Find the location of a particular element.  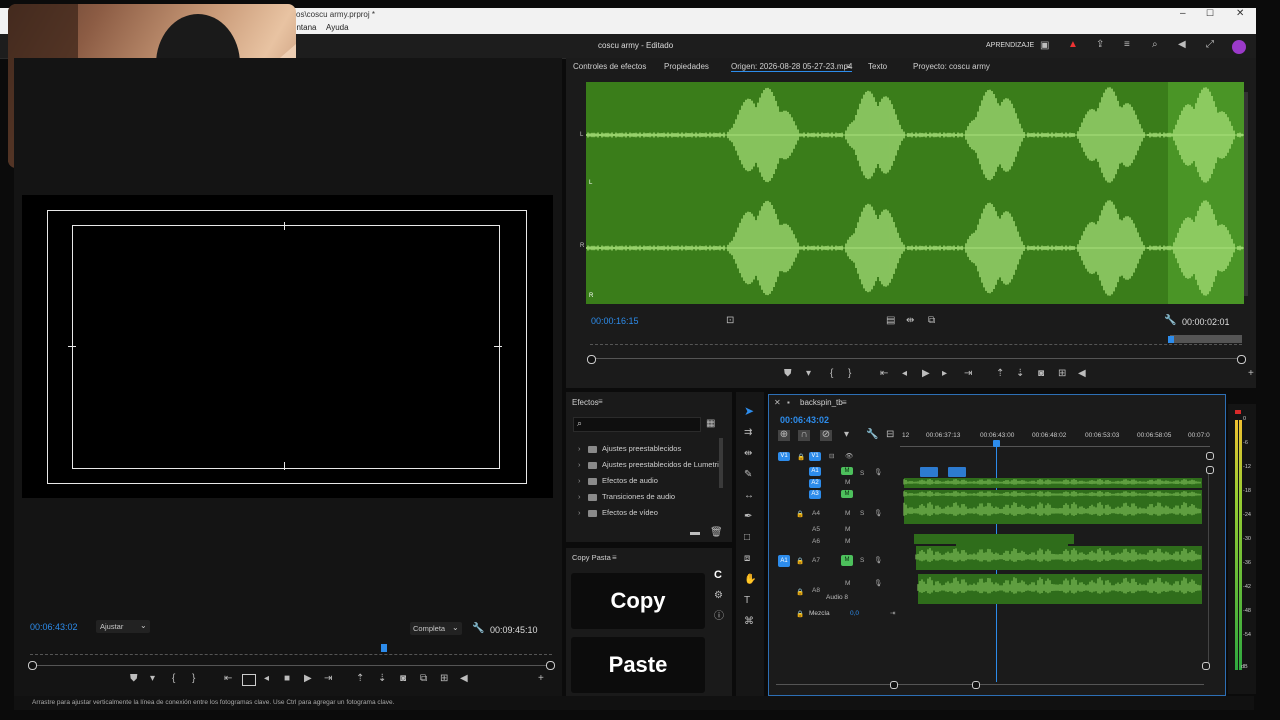

program-zoom-bar is located at coordinates (291, 665).